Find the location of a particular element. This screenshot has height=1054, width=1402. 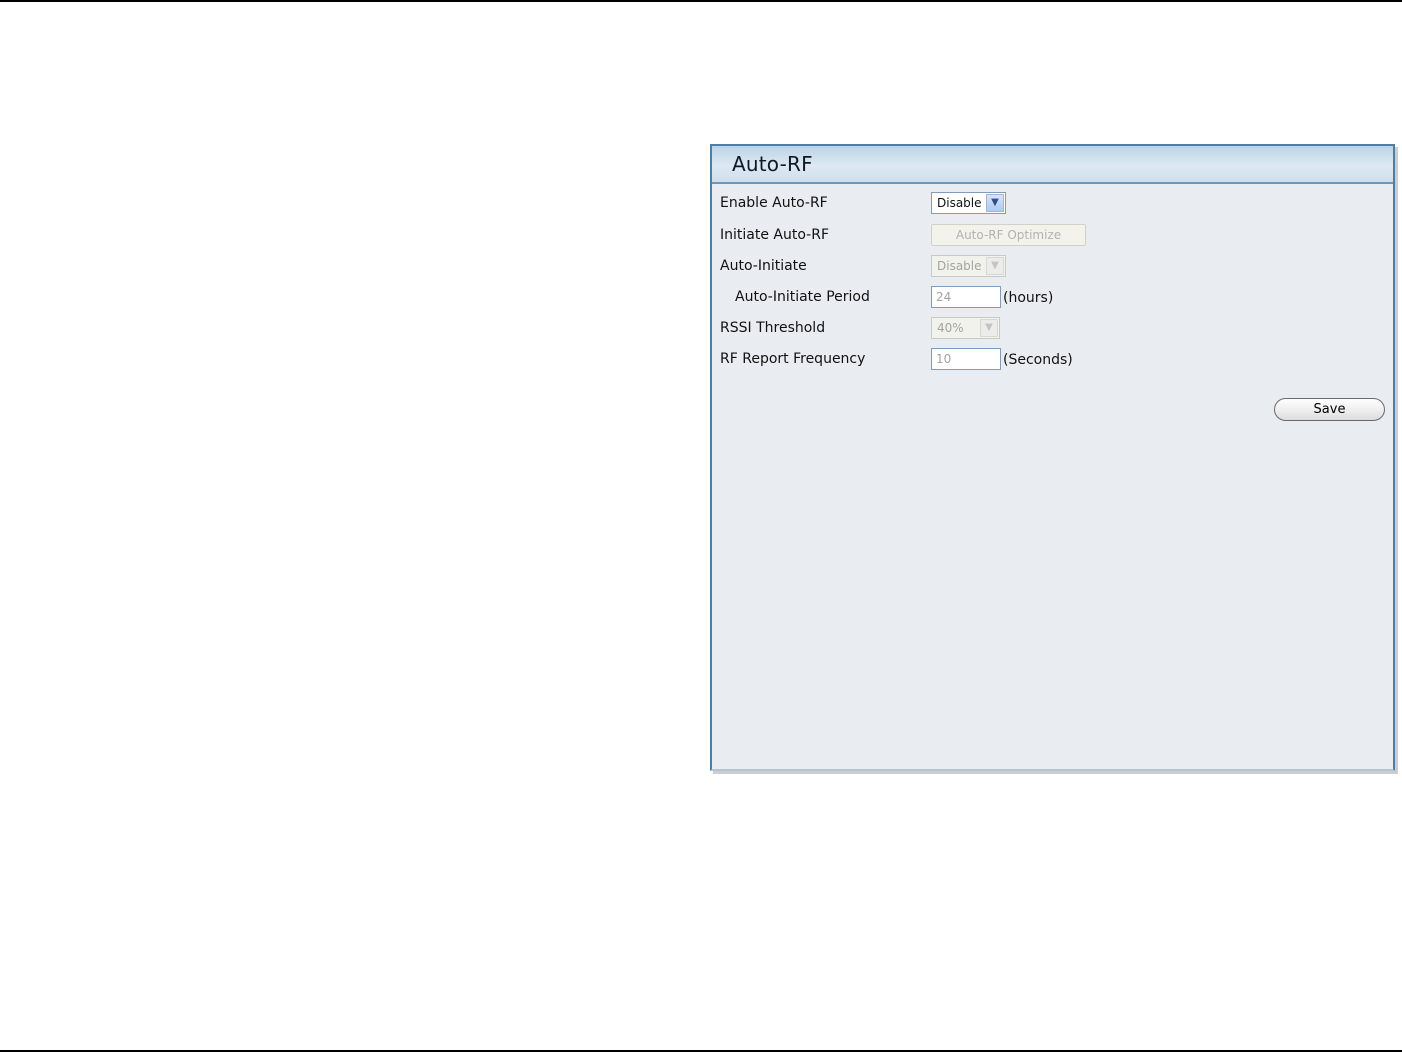

auto-initiate-row: Auto-Initiate Disable ▼ is located at coordinates (1050, 267).